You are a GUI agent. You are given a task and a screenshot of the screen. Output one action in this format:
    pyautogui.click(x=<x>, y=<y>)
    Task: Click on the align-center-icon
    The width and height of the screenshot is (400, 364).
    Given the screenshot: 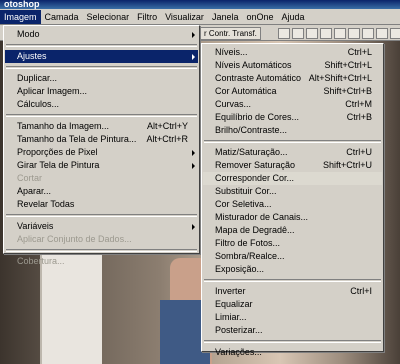 What is the action you would take?
    pyautogui.click(x=340, y=33)
    